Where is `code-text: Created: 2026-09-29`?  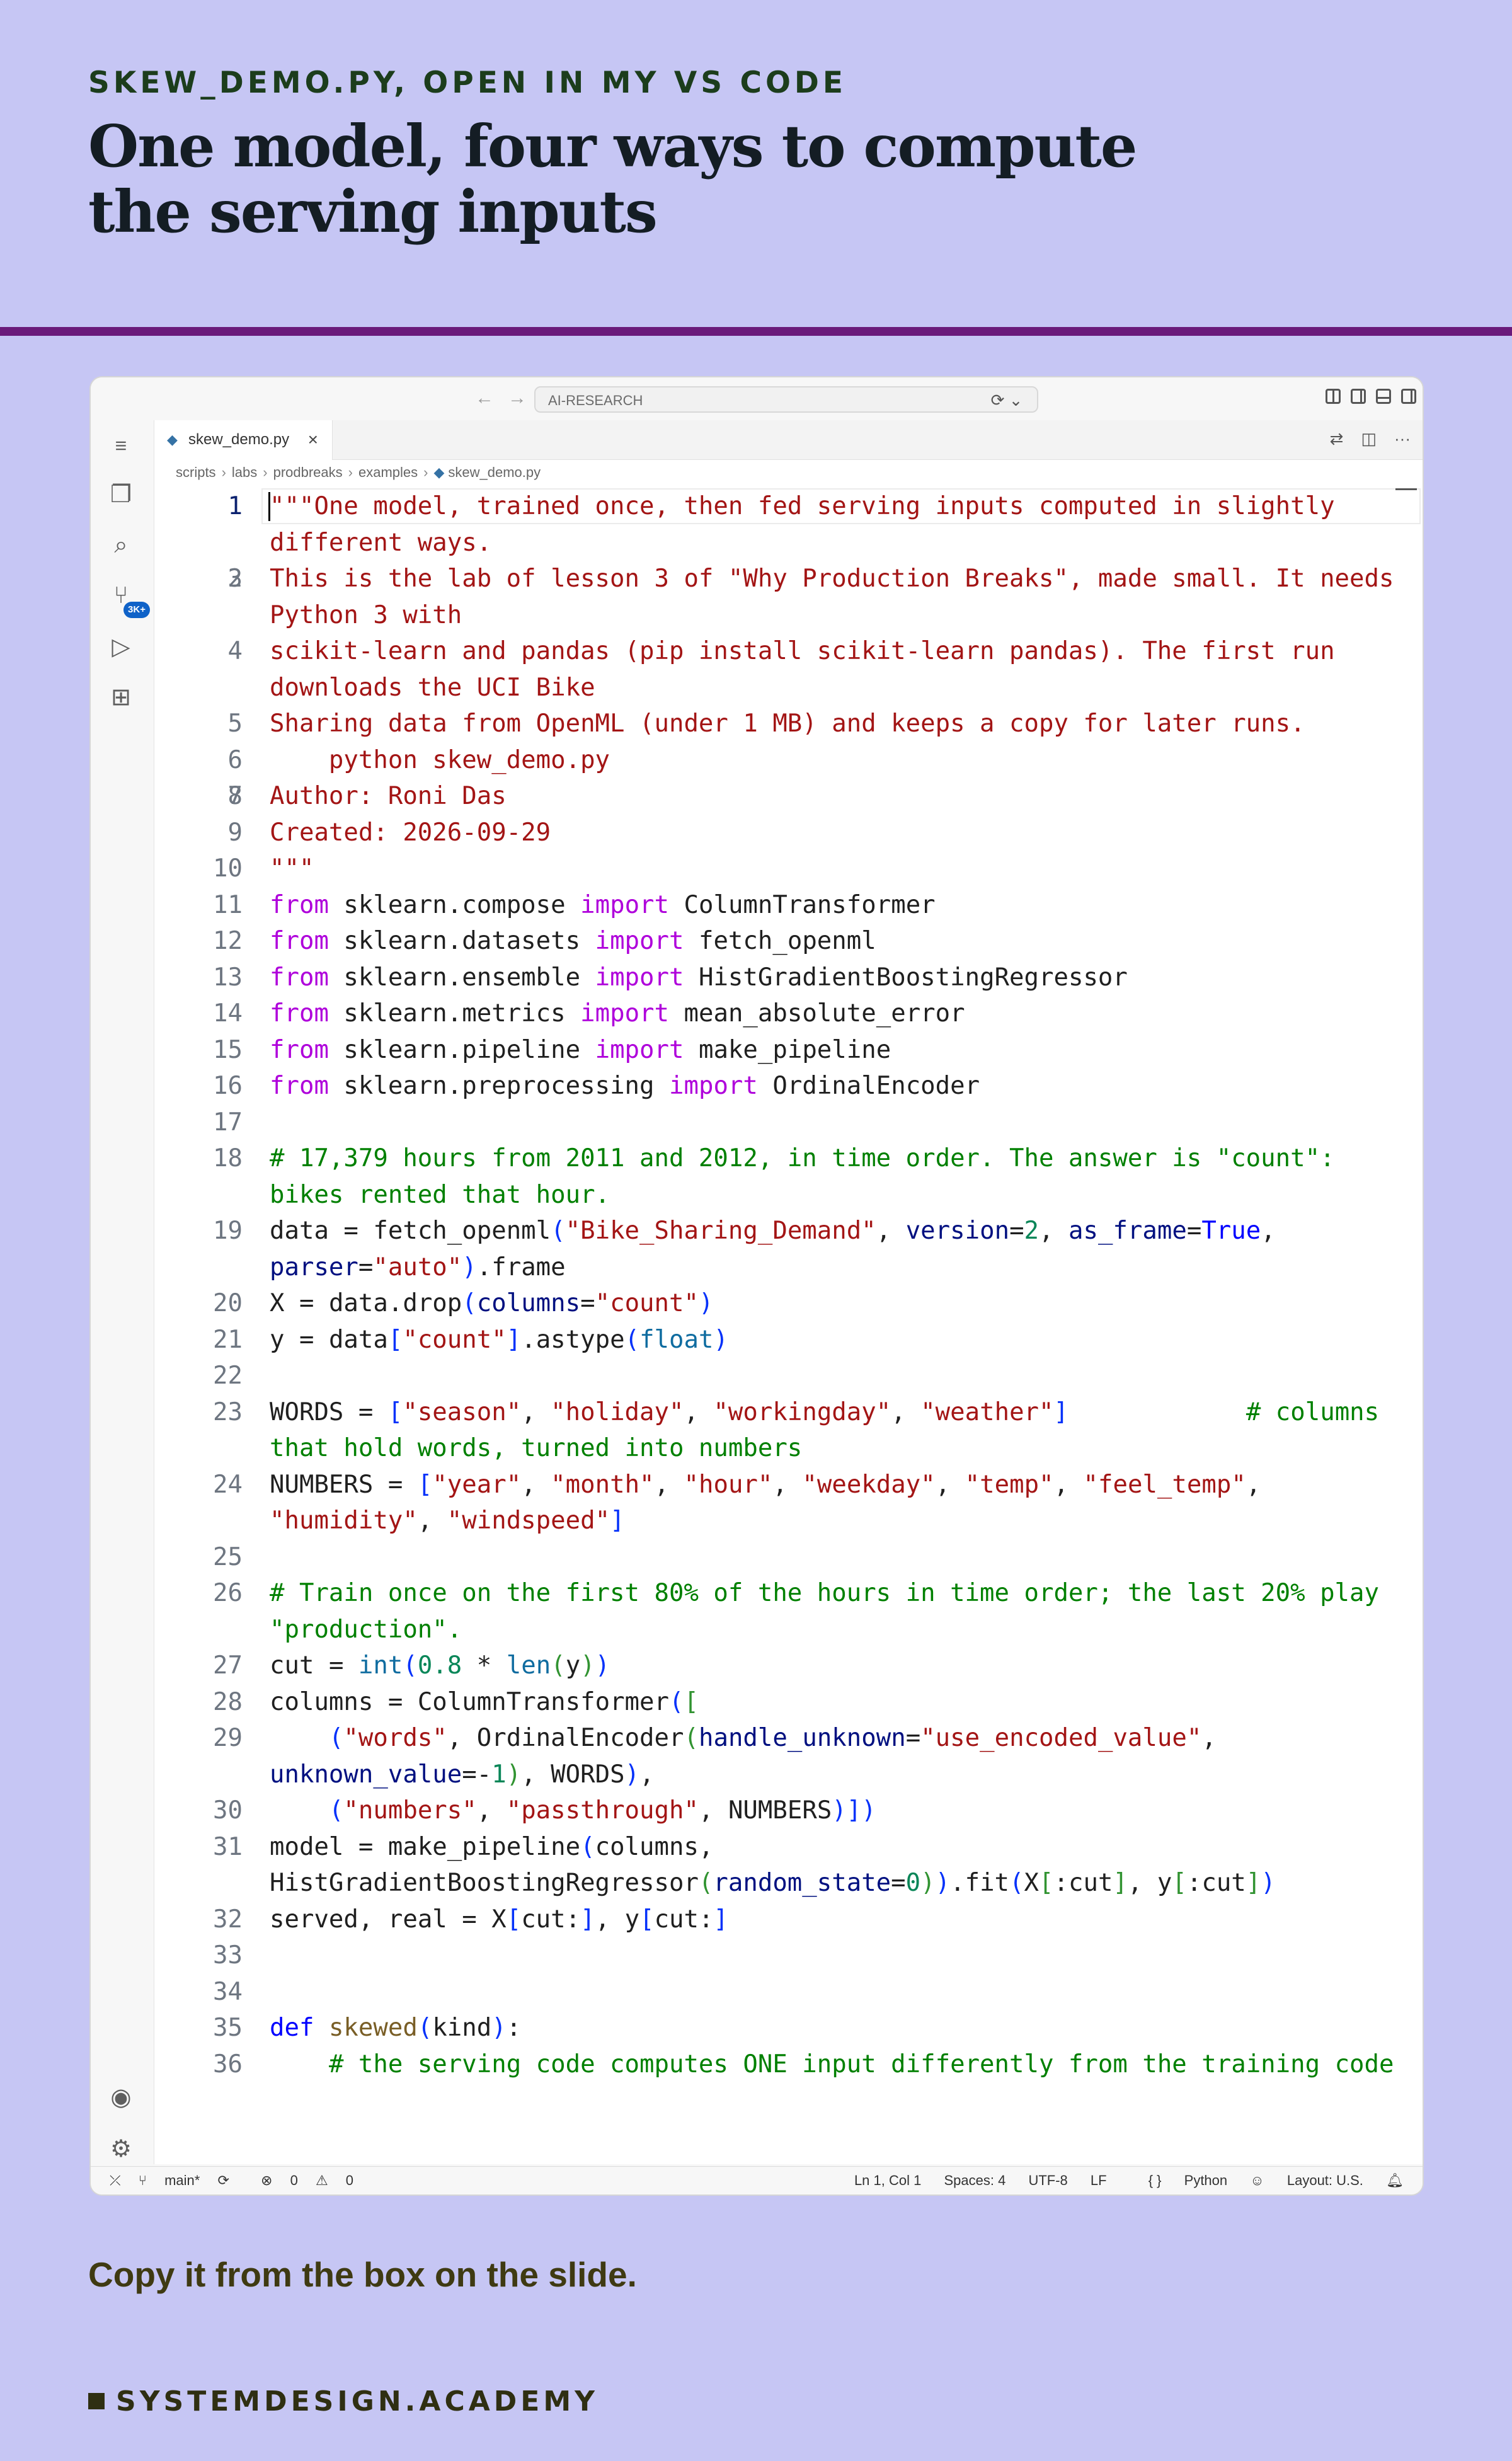
code-text: Created: 2026-09-29 is located at coordinates (410, 833).